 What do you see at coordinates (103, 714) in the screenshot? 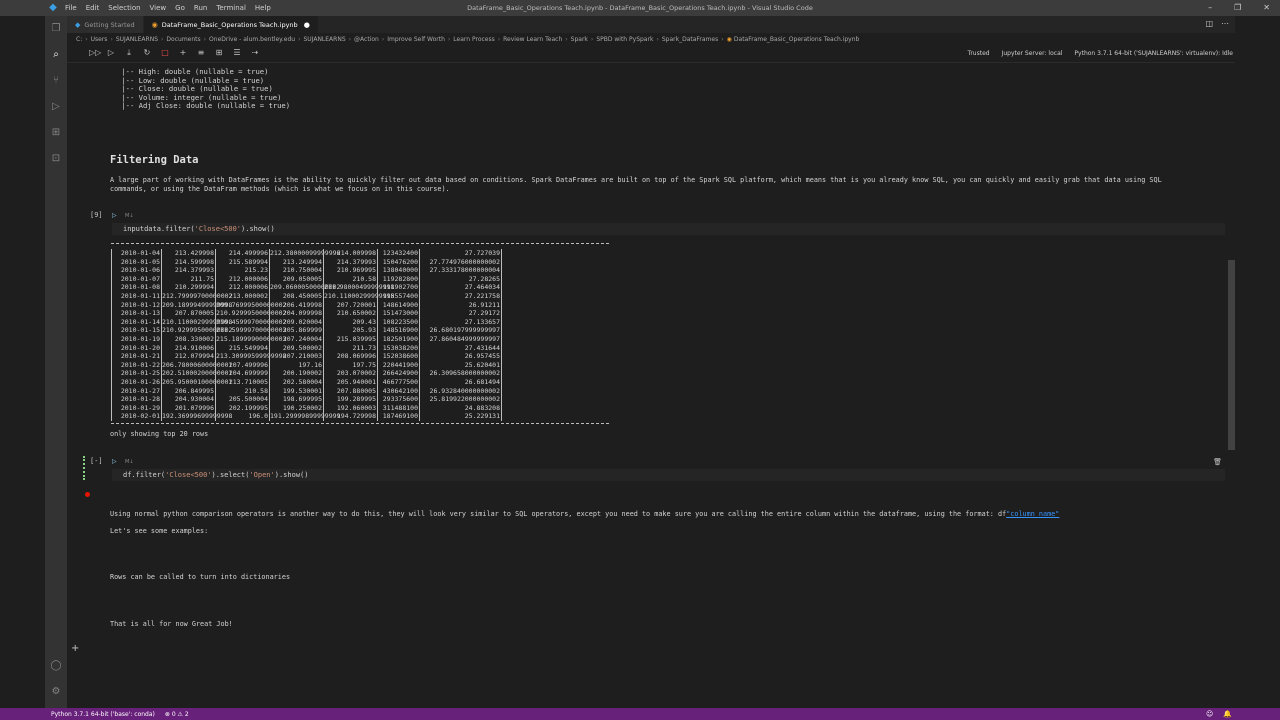
I see `python-interpreter-status: Python 3.7.1 64-bit ('base': conda)` at bounding box center [103, 714].